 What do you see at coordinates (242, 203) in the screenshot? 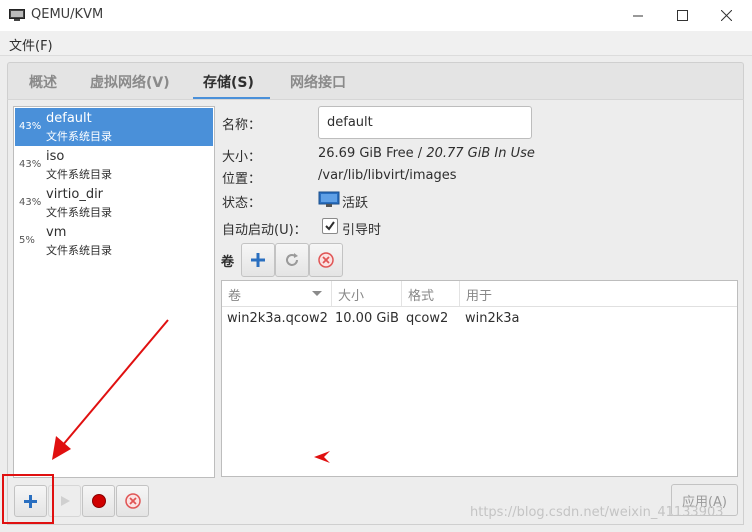
I see `state-label: 状态：` at bounding box center [242, 203].